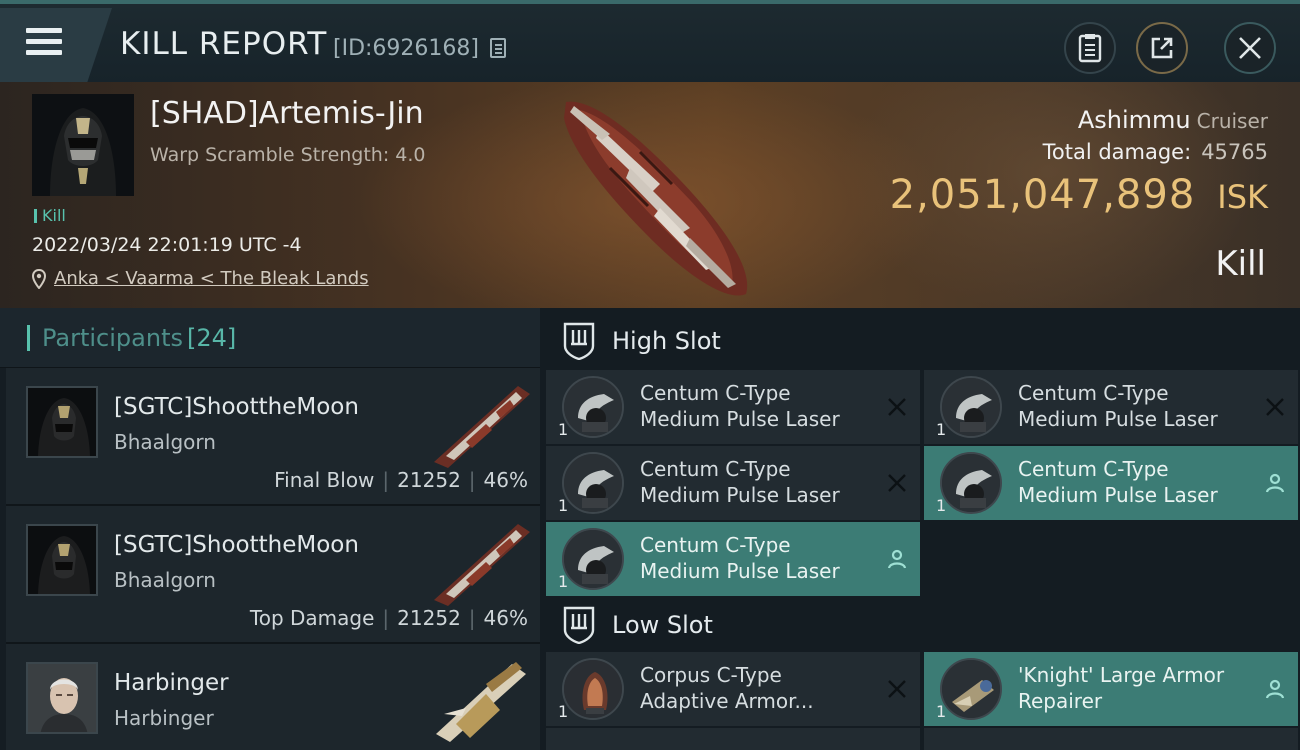 This screenshot has height=750, width=1300. I want to click on low-slot-header: Low Slot, so click(920, 625).